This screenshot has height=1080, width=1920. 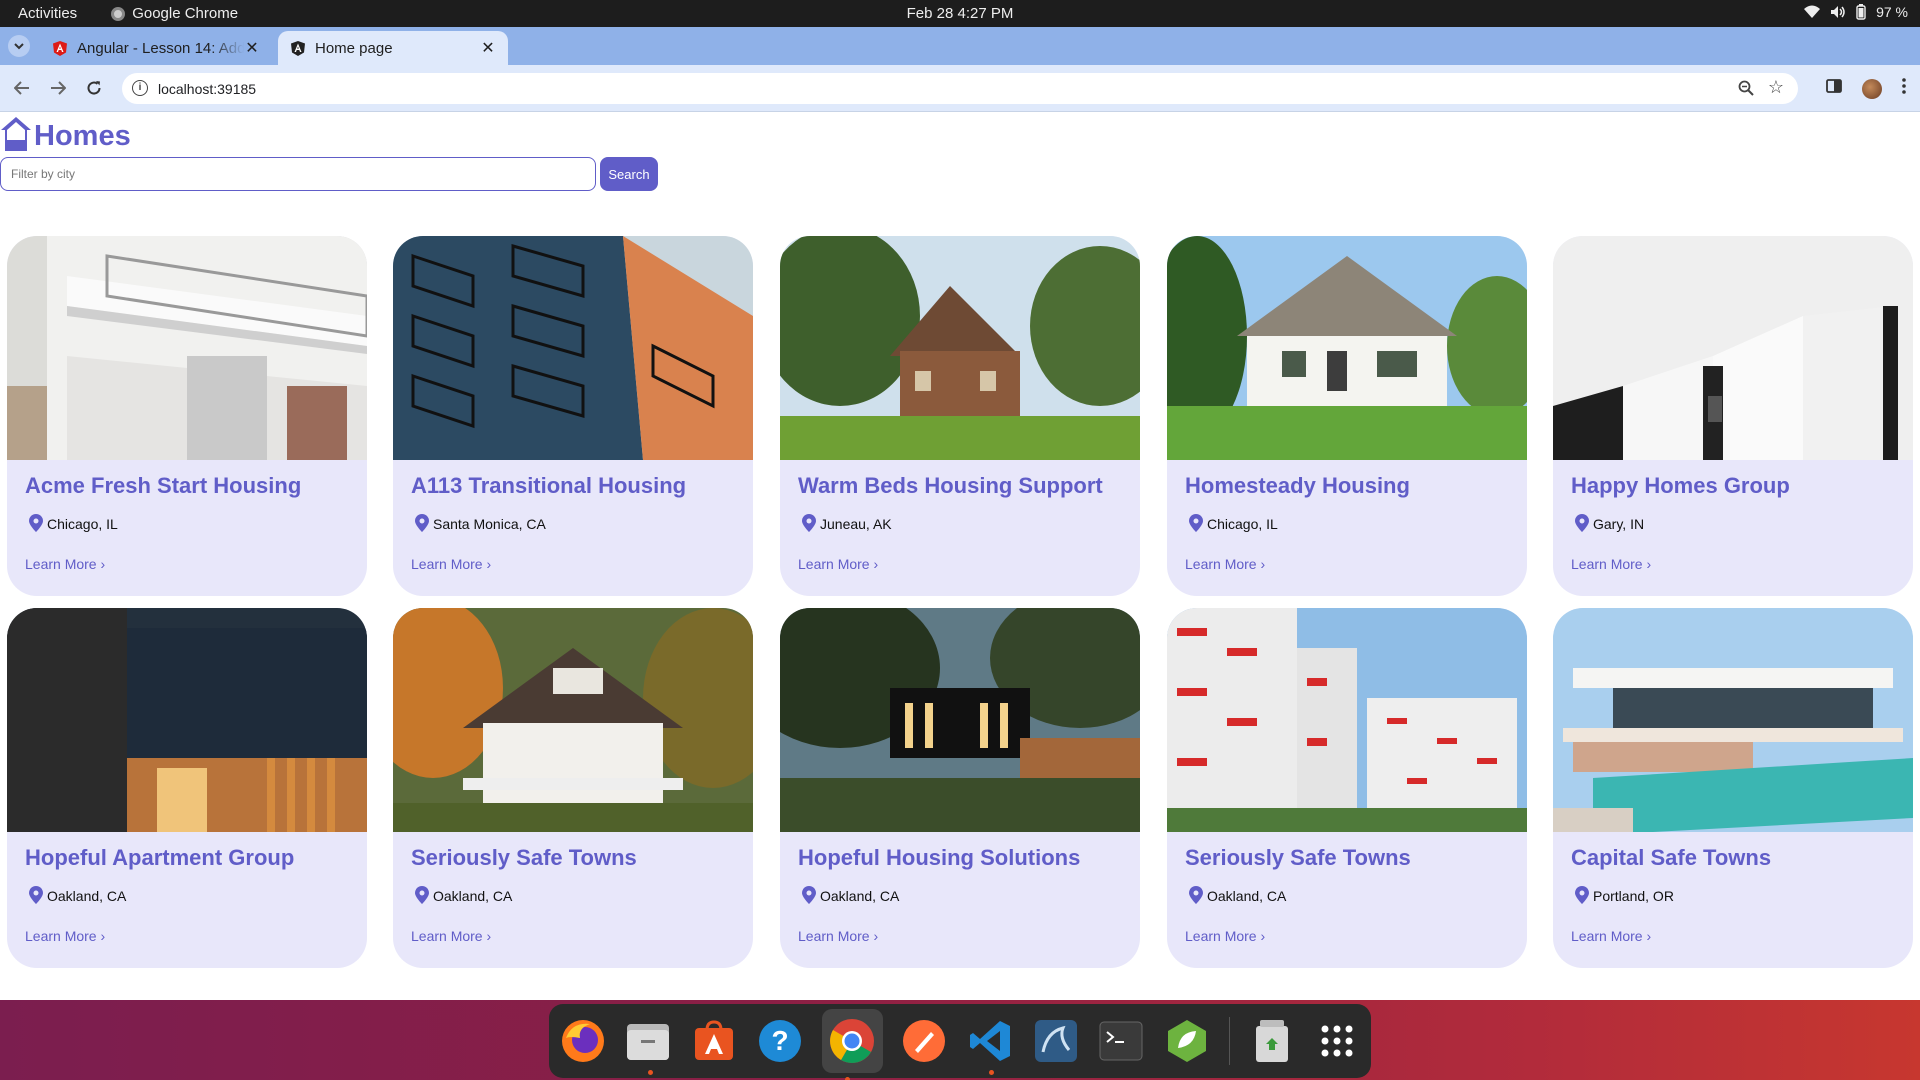 What do you see at coordinates (298, 174) in the screenshot?
I see `filter-by-city-input` at bounding box center [298, 174].